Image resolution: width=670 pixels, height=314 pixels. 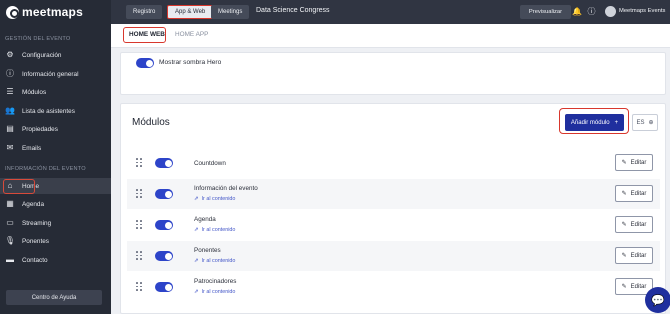 What do you see at coordinates (55, 111) in the screenshot?
I see `sidebar-item-lista-asistentes: 👥 Lista de asistentes` at bounding box center [55, 111].